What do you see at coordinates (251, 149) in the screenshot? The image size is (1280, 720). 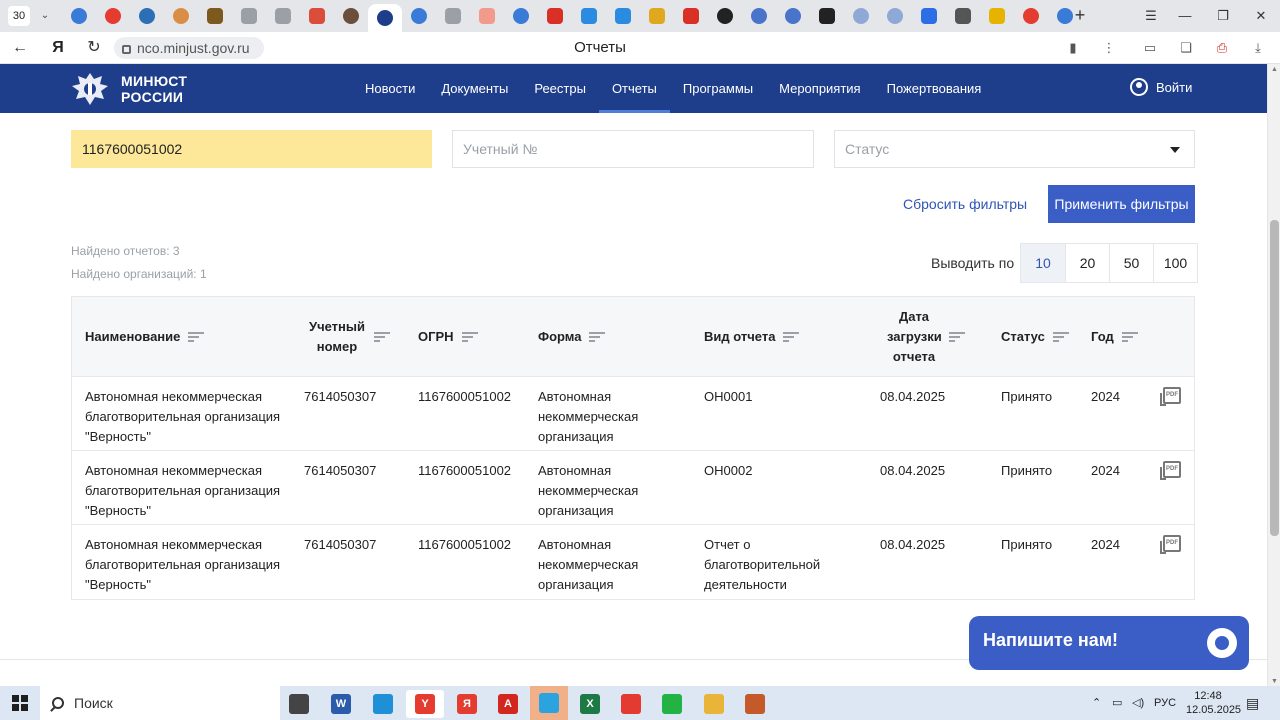 I see `ogrn-filter-input: 1167600051002` at bounding box center [251, 149].